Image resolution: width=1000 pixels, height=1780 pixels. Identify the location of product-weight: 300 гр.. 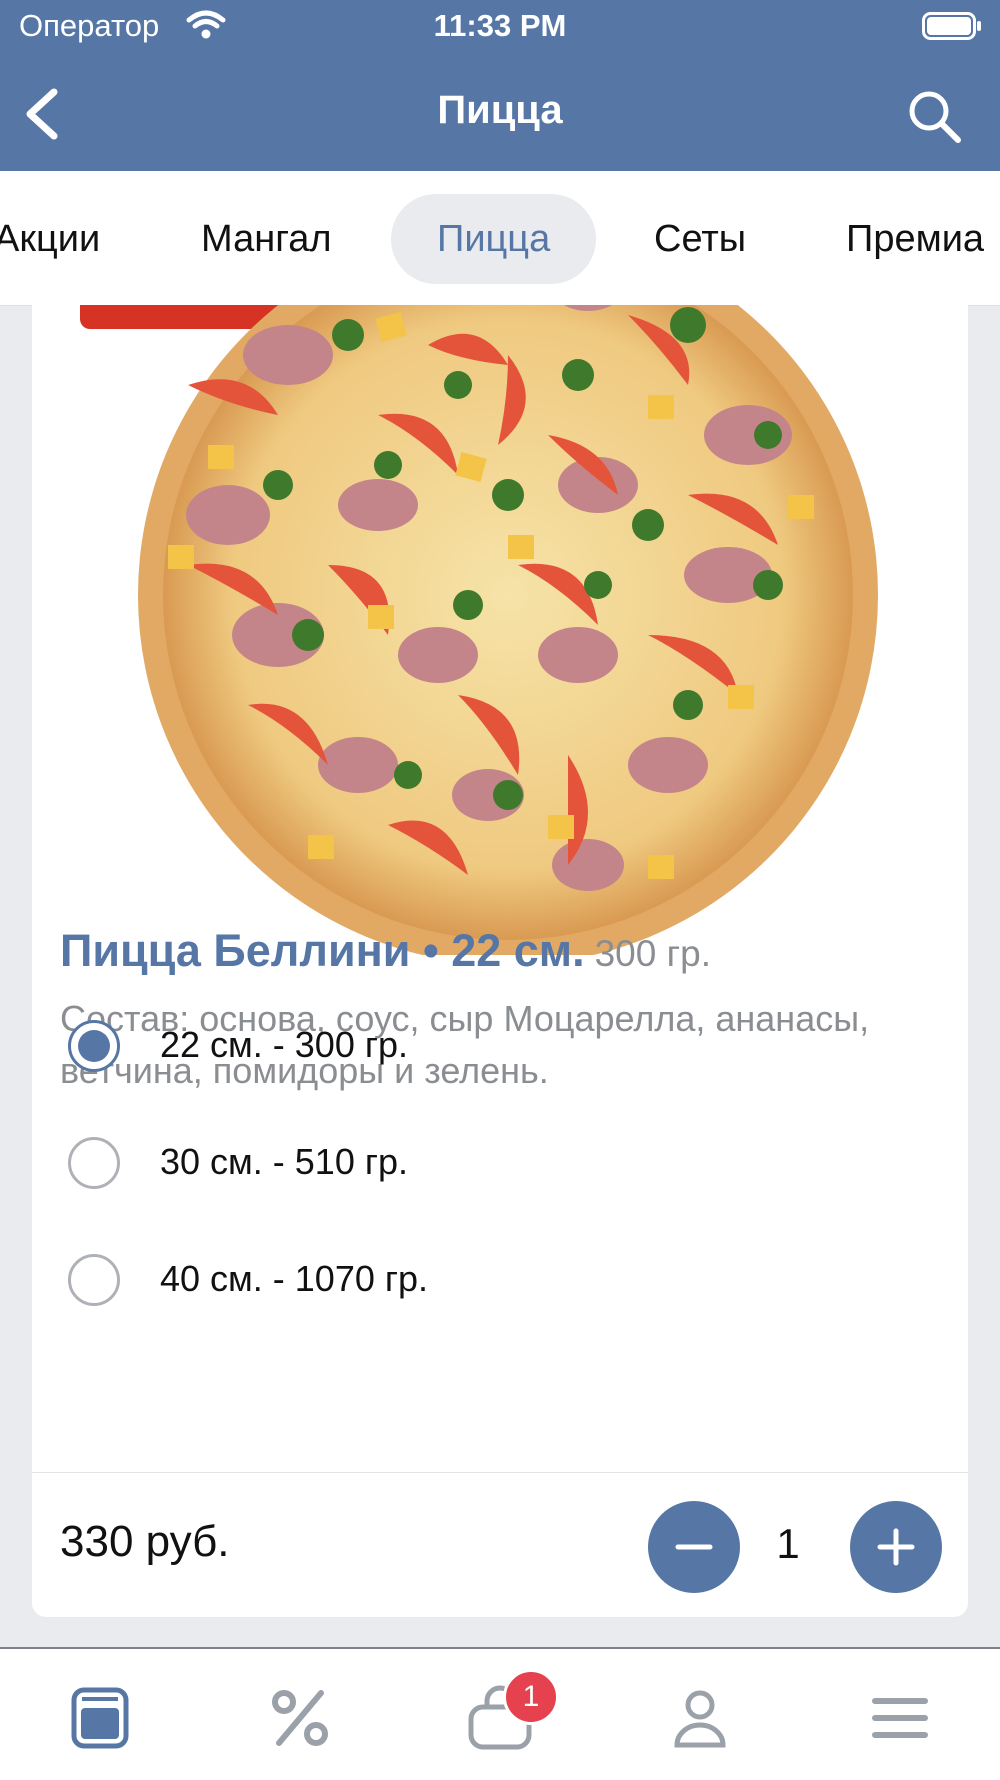
(652, 953).